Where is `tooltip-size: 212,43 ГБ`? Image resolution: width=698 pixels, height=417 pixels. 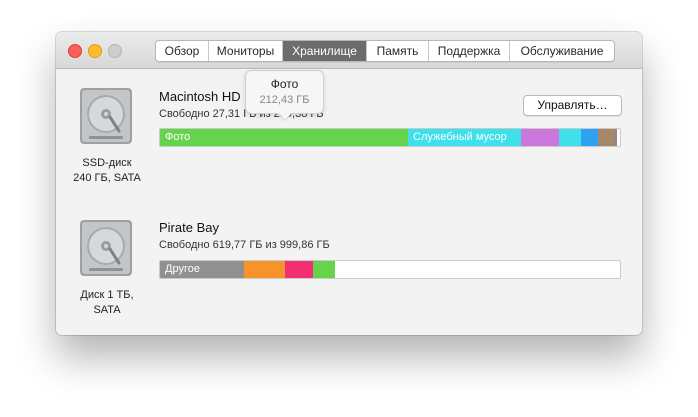
tooltip-size: 212,43 ГБ is located at coordinates (284, 100).